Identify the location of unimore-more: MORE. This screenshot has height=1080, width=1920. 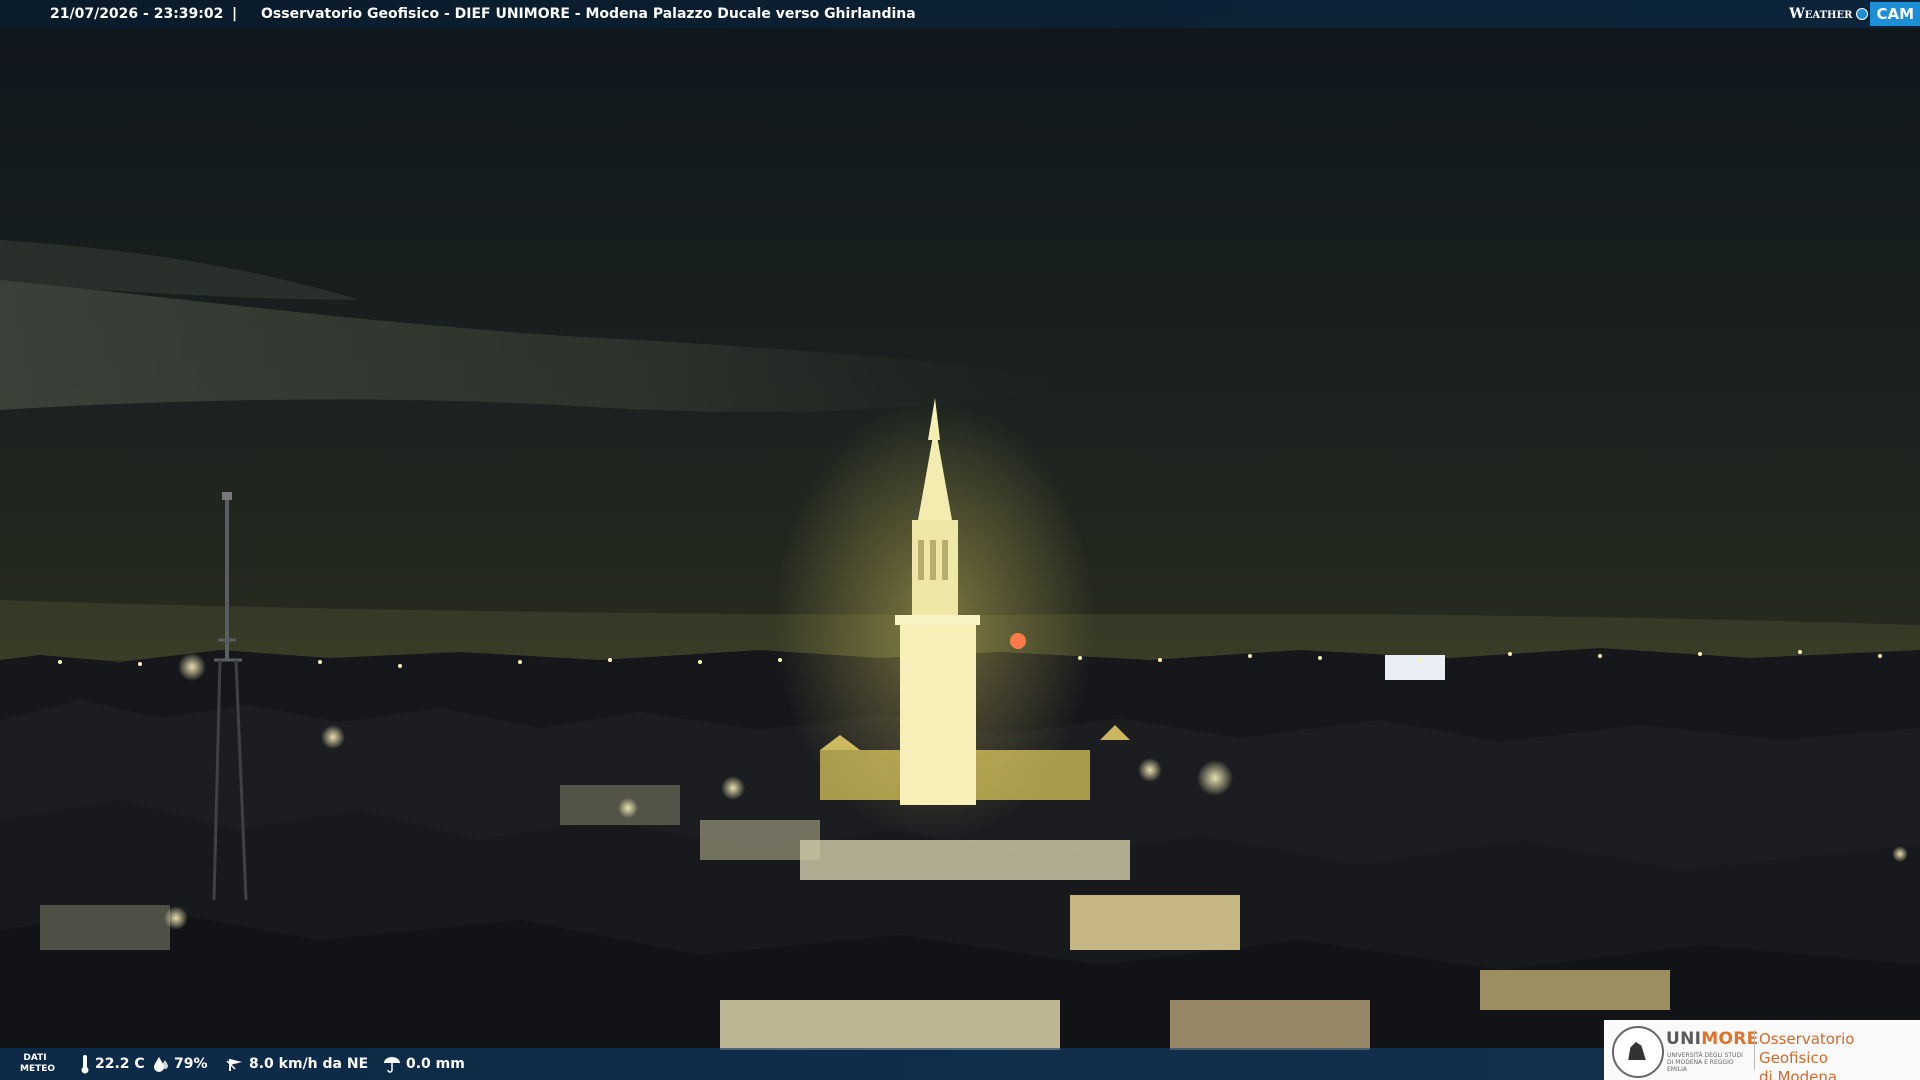
(1730, 1039).